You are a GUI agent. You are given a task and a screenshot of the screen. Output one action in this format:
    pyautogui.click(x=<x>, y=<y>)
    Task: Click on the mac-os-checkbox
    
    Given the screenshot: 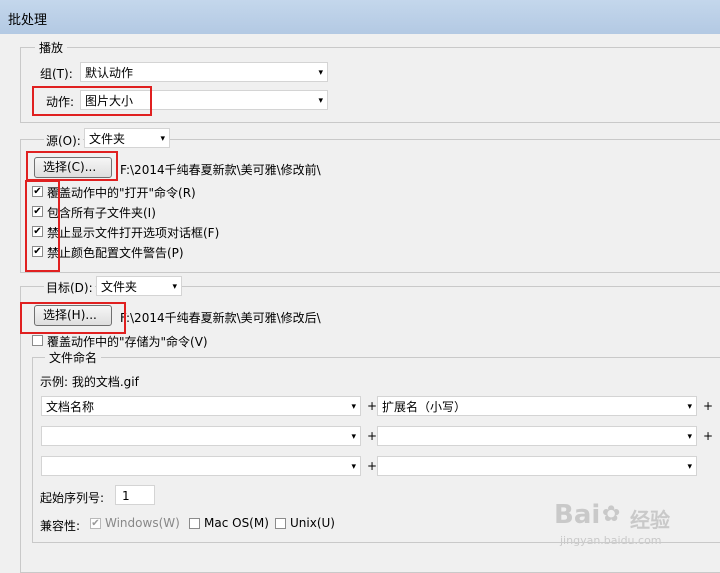 What is the action you would take?
    pyautogui.click(x=194, y=523)
    